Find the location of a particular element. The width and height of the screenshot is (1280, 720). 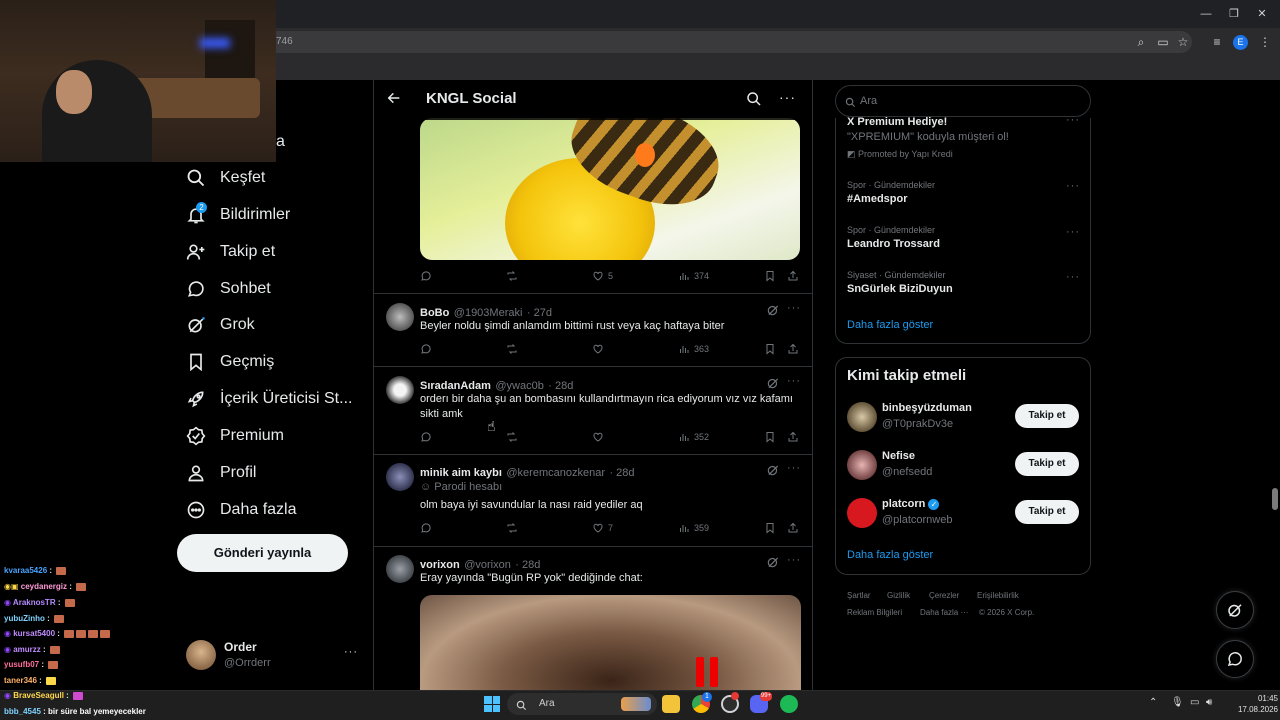

windows-start-icon is located at coordinates (492, 704).